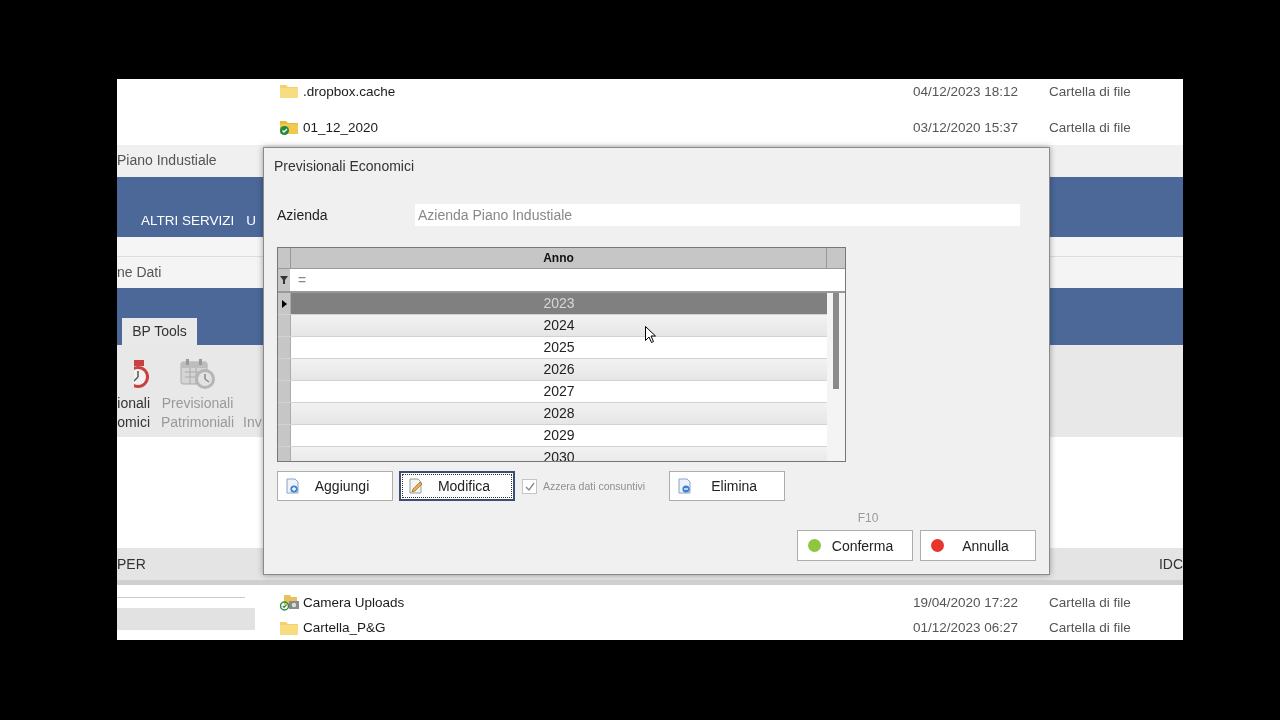  Describe the element at coordinates (142, 375) in the screenshot. I see `alarm-clock-icon` at that location.